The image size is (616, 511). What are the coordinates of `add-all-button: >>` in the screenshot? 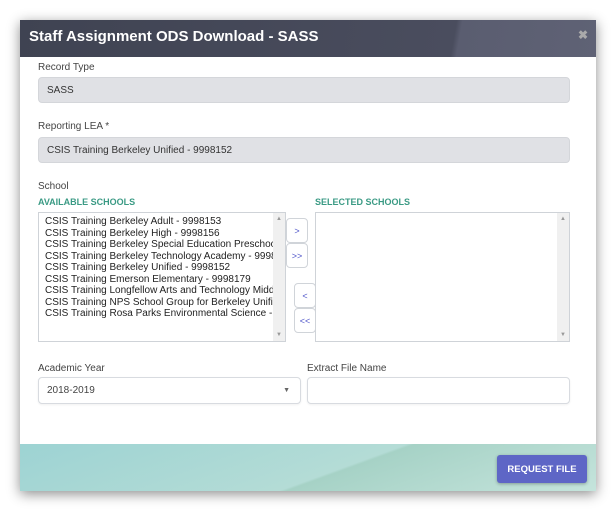 It's located at (297, 255).